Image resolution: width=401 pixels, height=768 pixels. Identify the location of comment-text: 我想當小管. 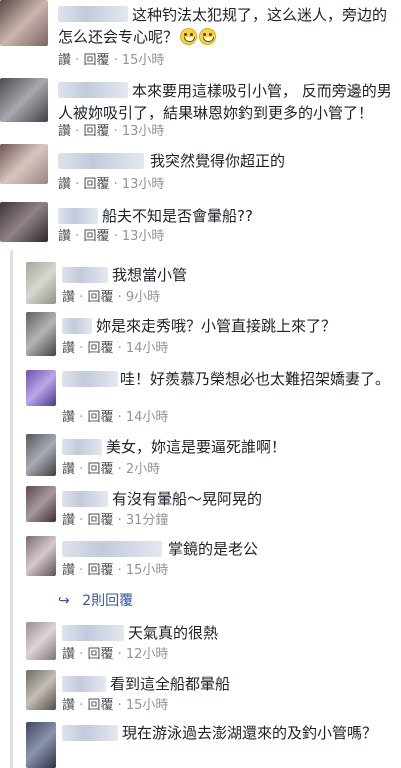
(252, 275).